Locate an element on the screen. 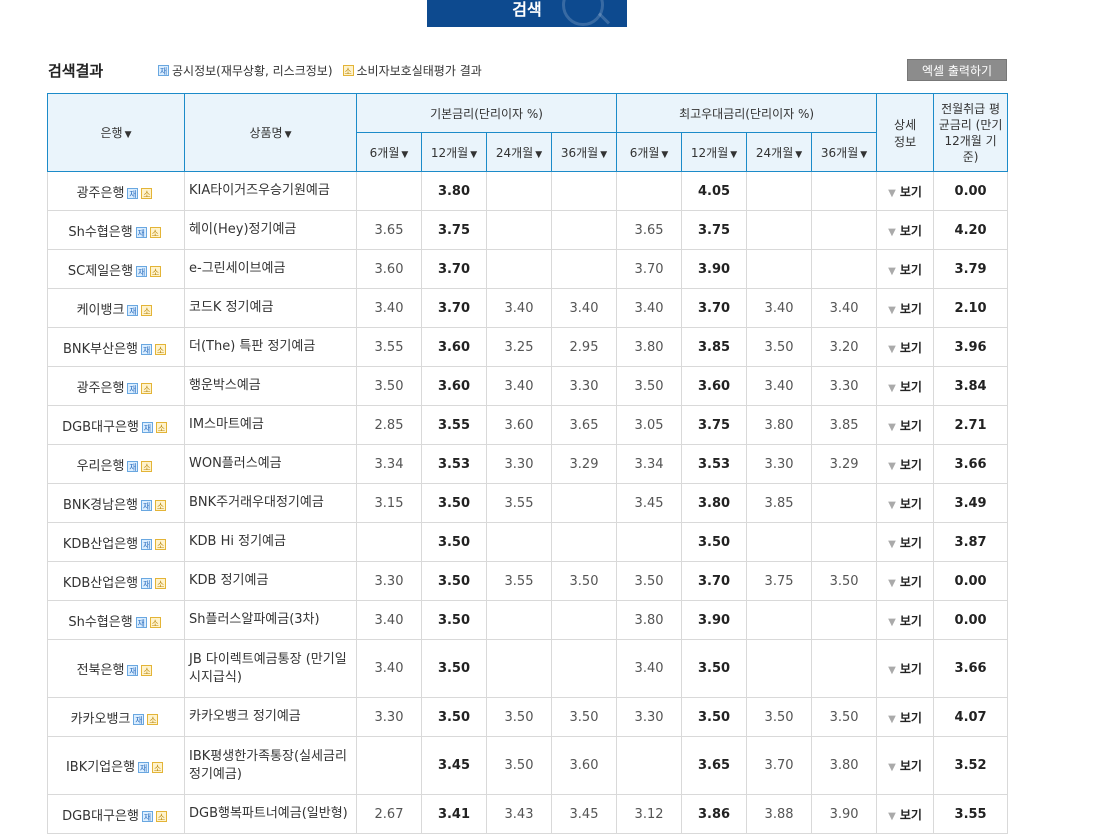  header-product: 상품명 ▼ is located at coordinates (270, 132).